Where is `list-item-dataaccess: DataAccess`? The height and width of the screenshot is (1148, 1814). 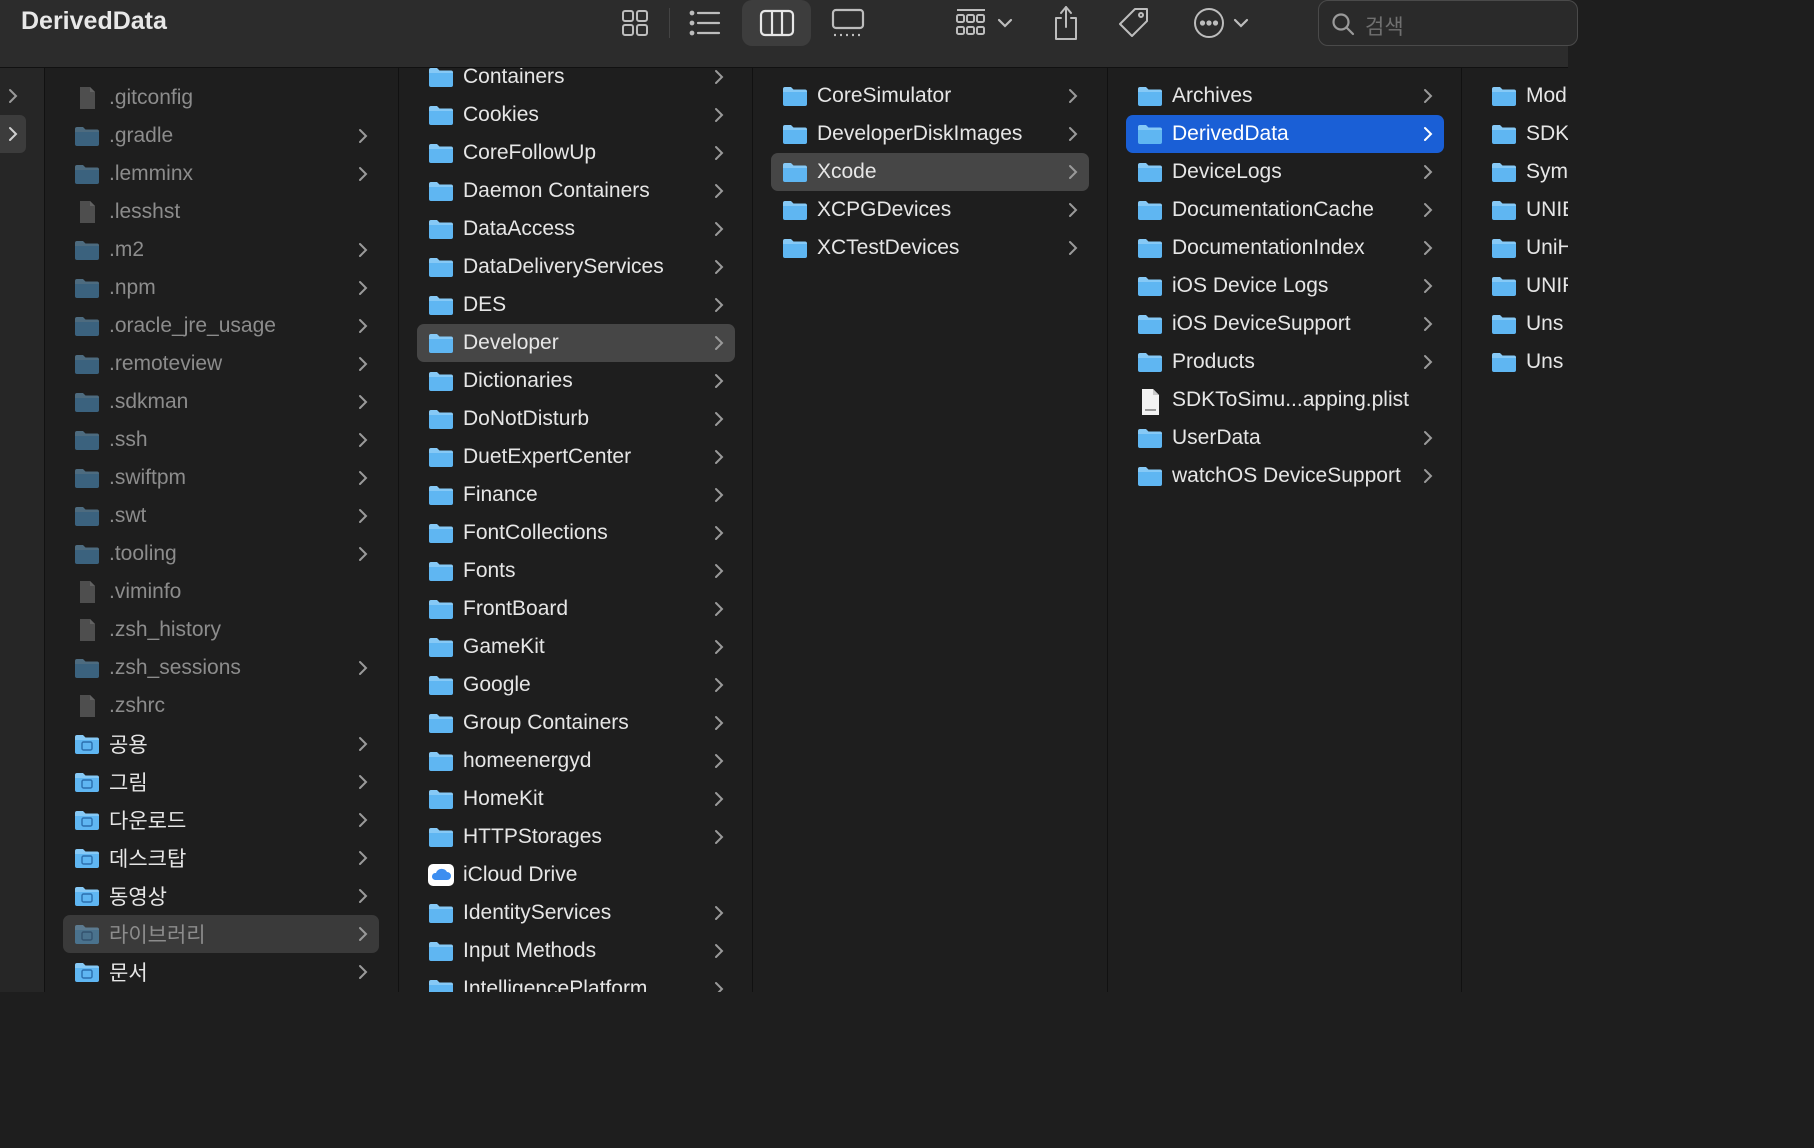 list-item-dataaccess: DataAccess is located at coordinates (576, 229).